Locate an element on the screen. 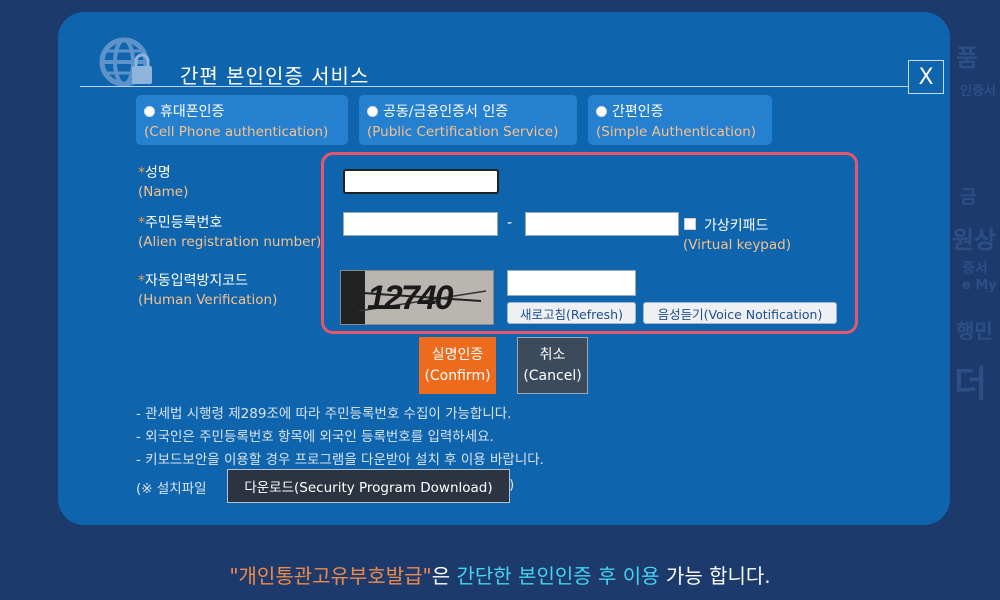 The image size is (1000, 600). captcha-image: 12740 is located at coordinates (417, 297).